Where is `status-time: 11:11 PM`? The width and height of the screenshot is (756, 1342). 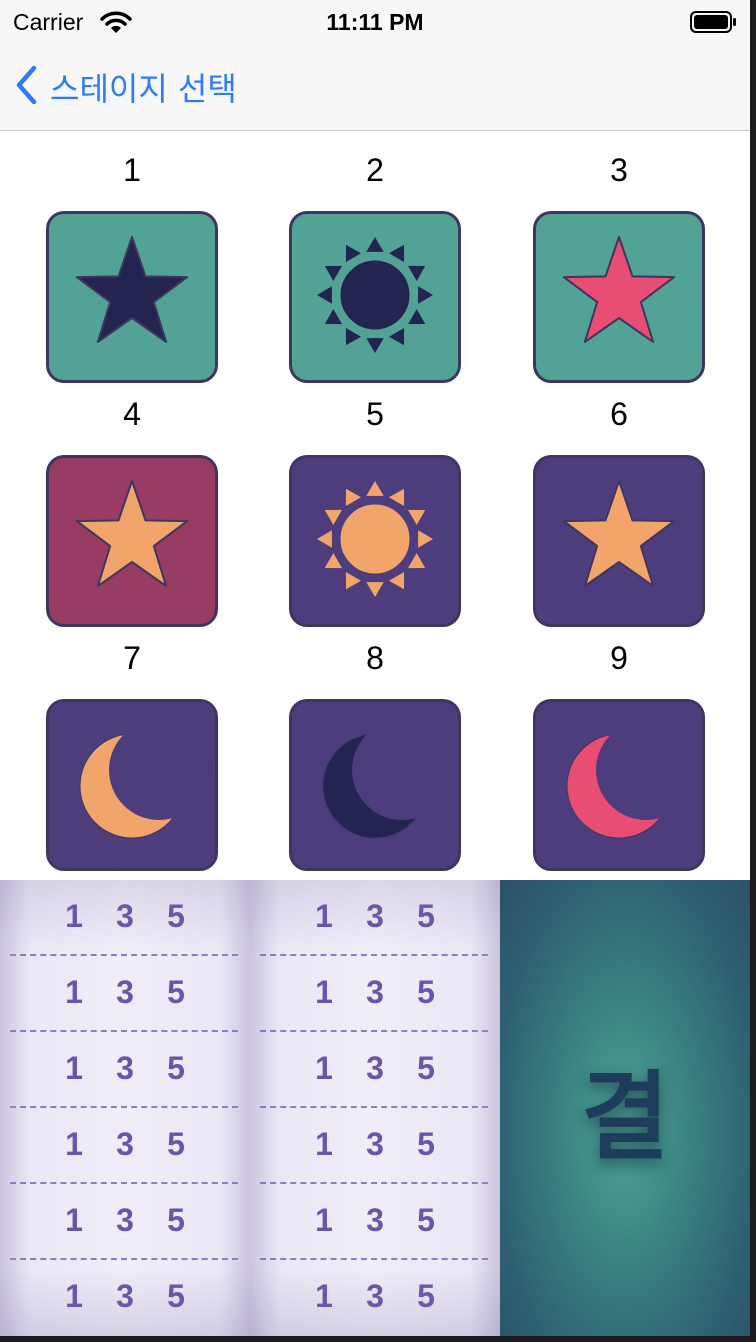
status-time: 11:11 PM is located at coordinates (375, 22).